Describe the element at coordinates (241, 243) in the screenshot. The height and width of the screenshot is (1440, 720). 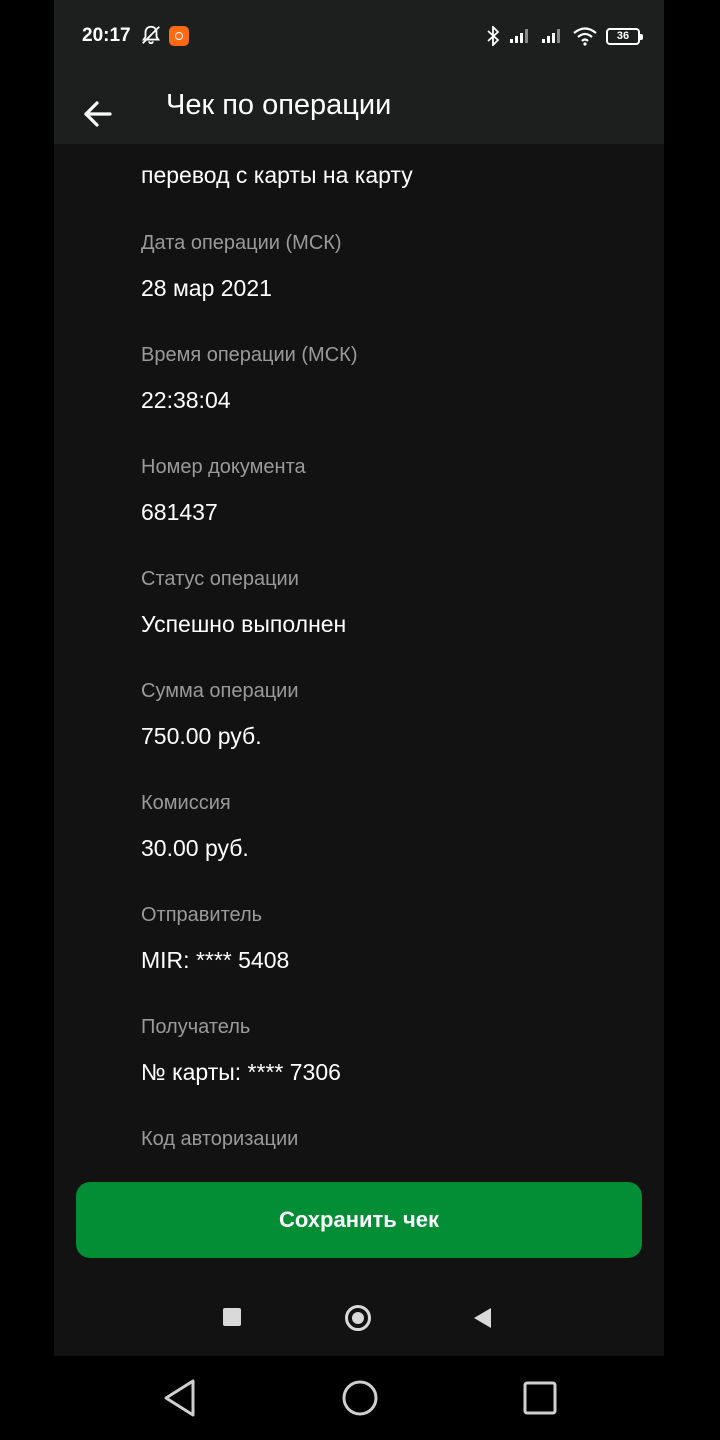
I see `field-label: Дата операции (МСК)` at that location.